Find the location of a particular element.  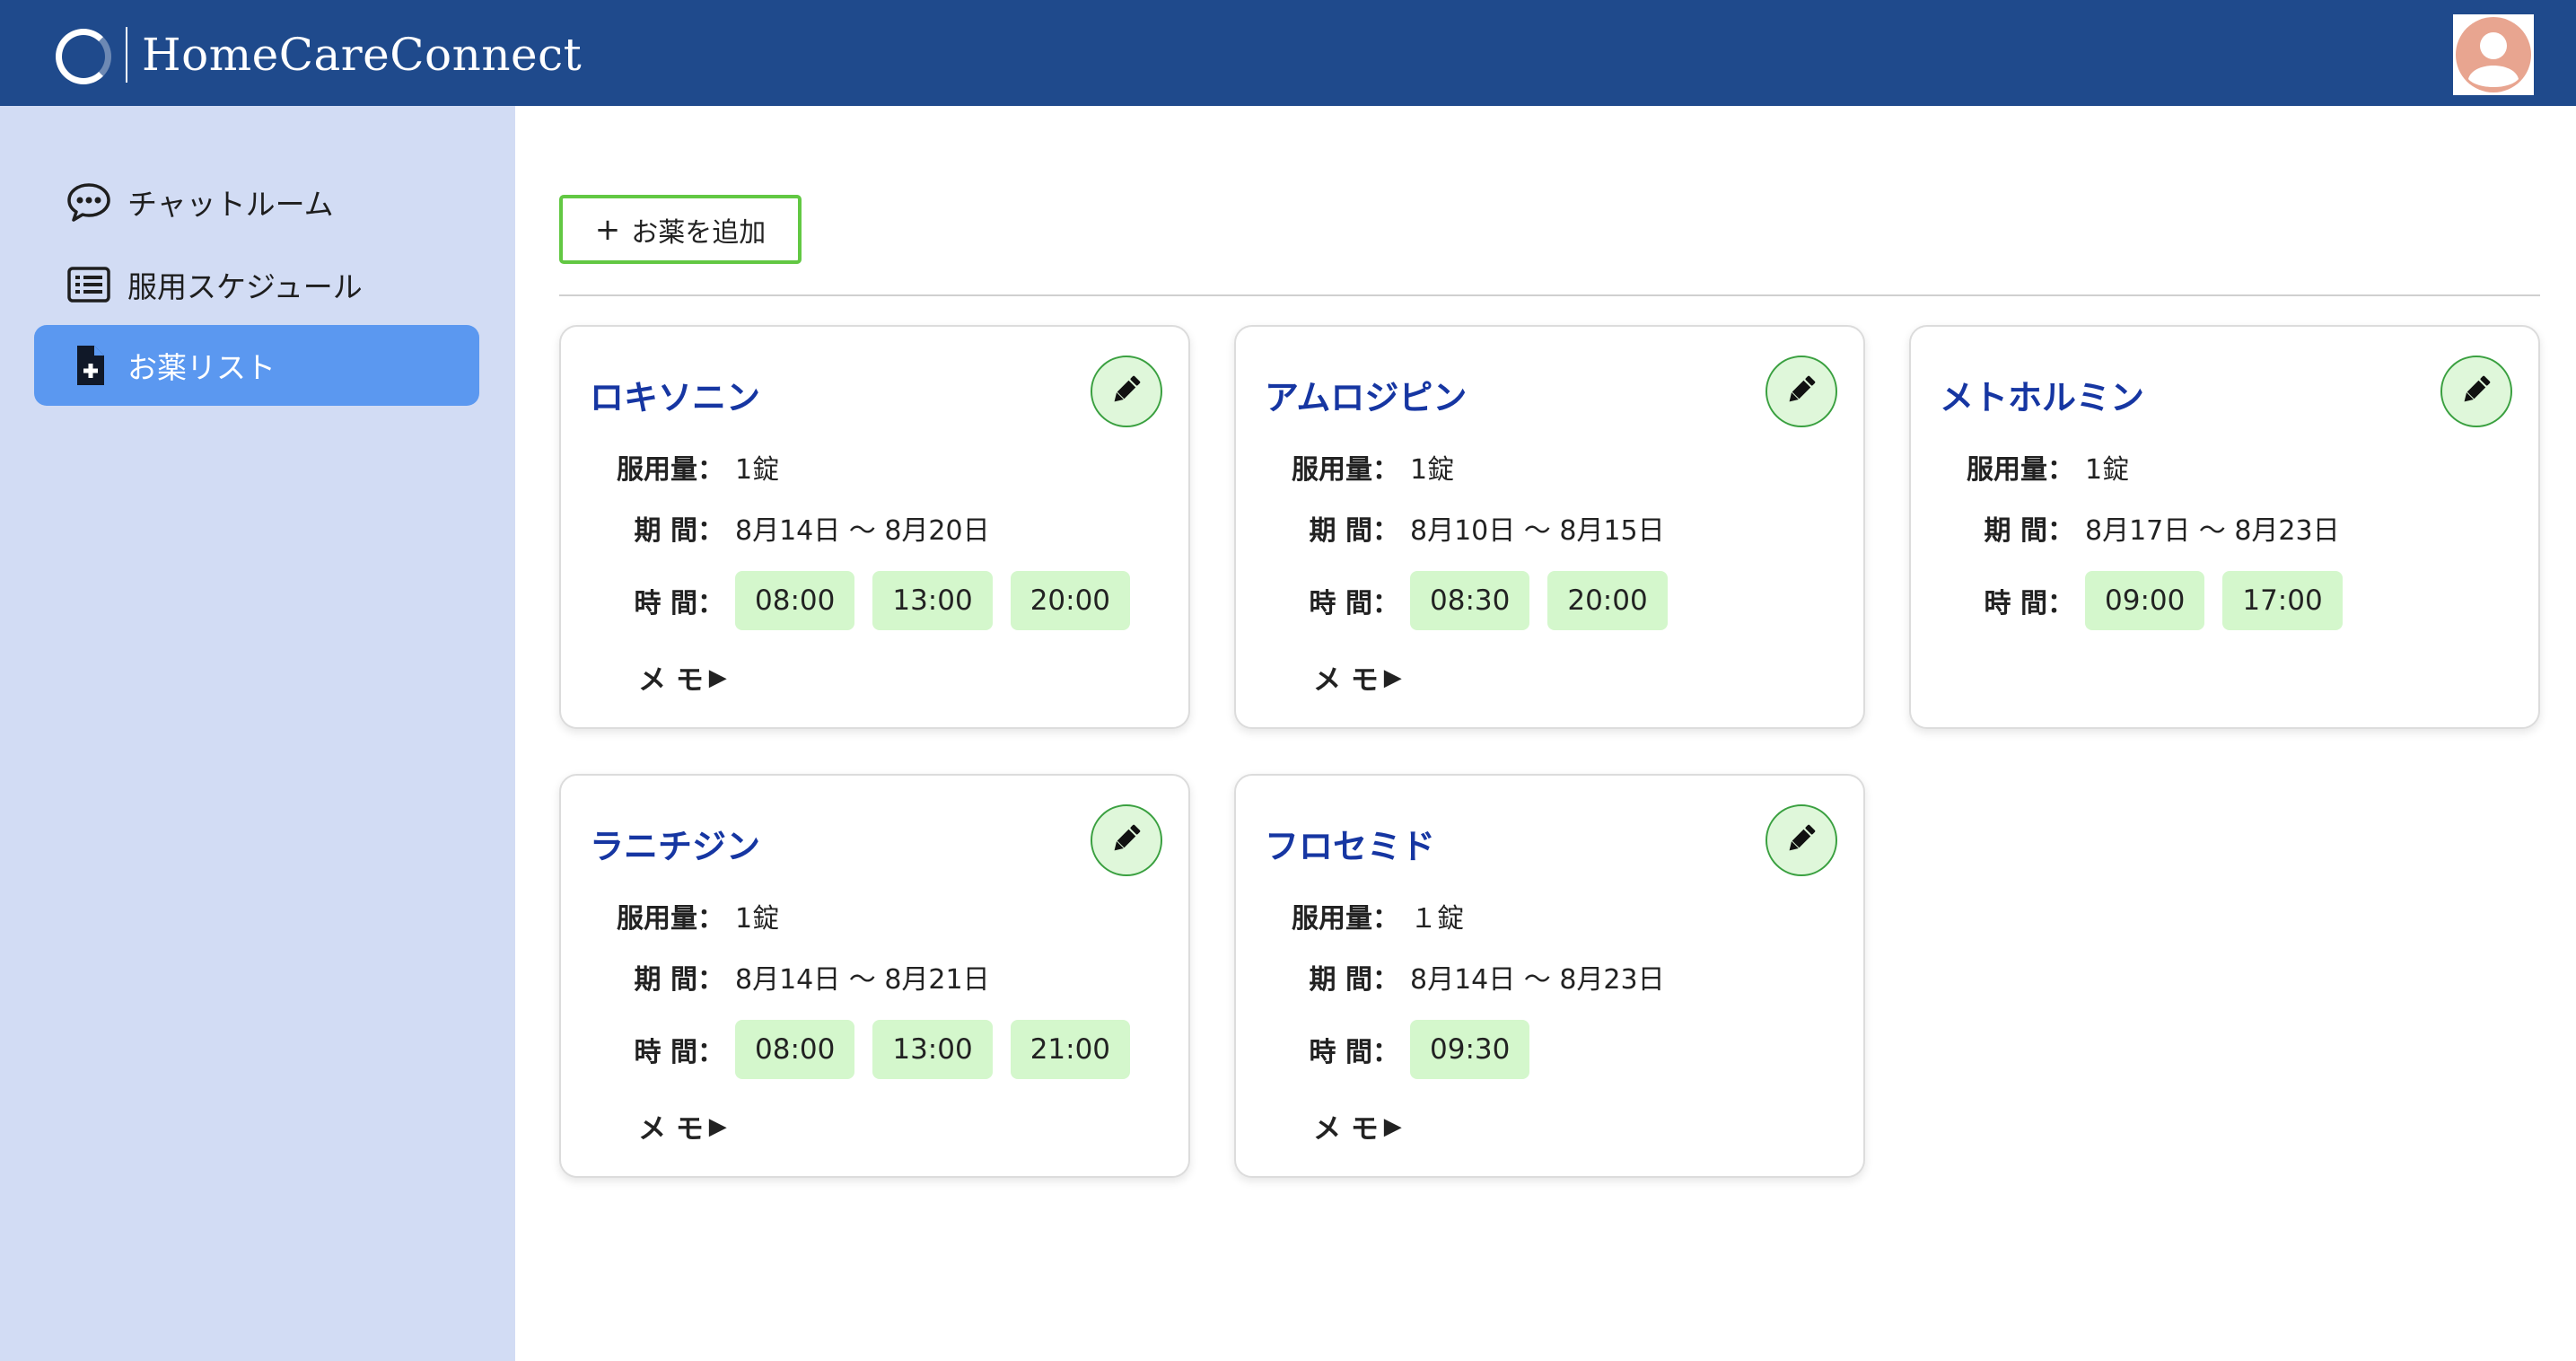

period-row: 期 間： 8月10日 〜 8月15日 is located at coordinates (1450, 528).